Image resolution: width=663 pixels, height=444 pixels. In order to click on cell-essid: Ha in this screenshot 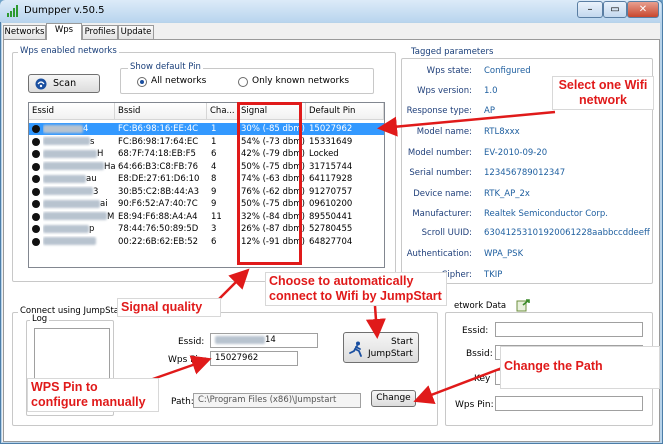, I will do `click(79, 167)`.